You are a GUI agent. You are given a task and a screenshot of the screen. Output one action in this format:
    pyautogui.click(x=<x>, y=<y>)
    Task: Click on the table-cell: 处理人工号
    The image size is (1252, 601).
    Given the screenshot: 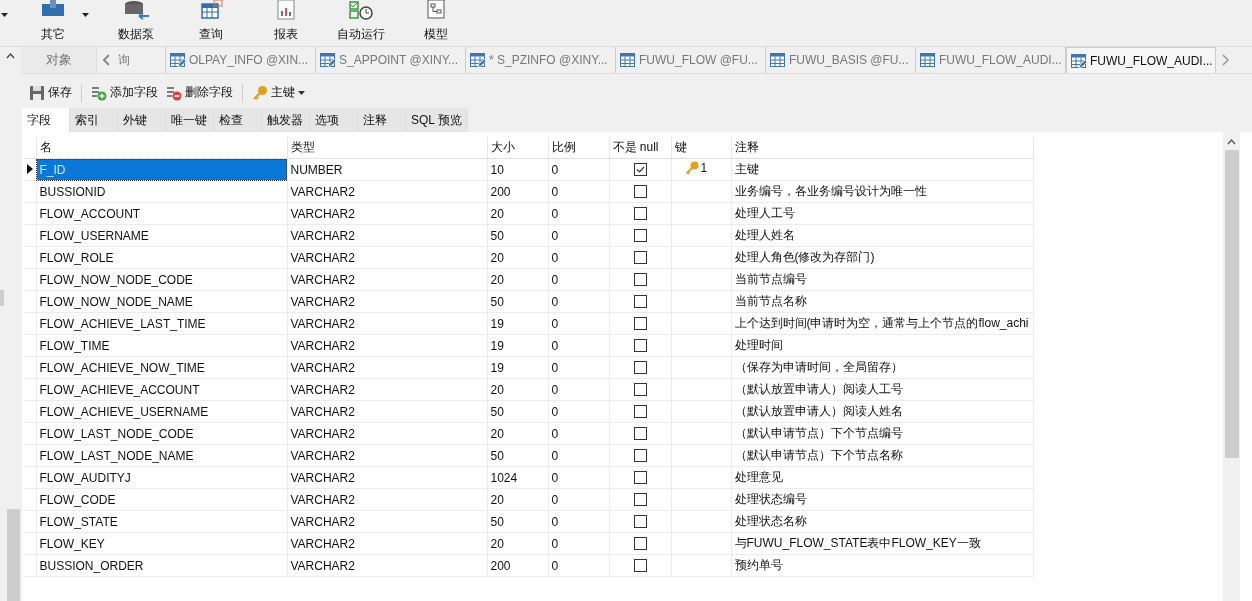 What is the action you would take?
    pyautogui.click(x=882, y=213)
    